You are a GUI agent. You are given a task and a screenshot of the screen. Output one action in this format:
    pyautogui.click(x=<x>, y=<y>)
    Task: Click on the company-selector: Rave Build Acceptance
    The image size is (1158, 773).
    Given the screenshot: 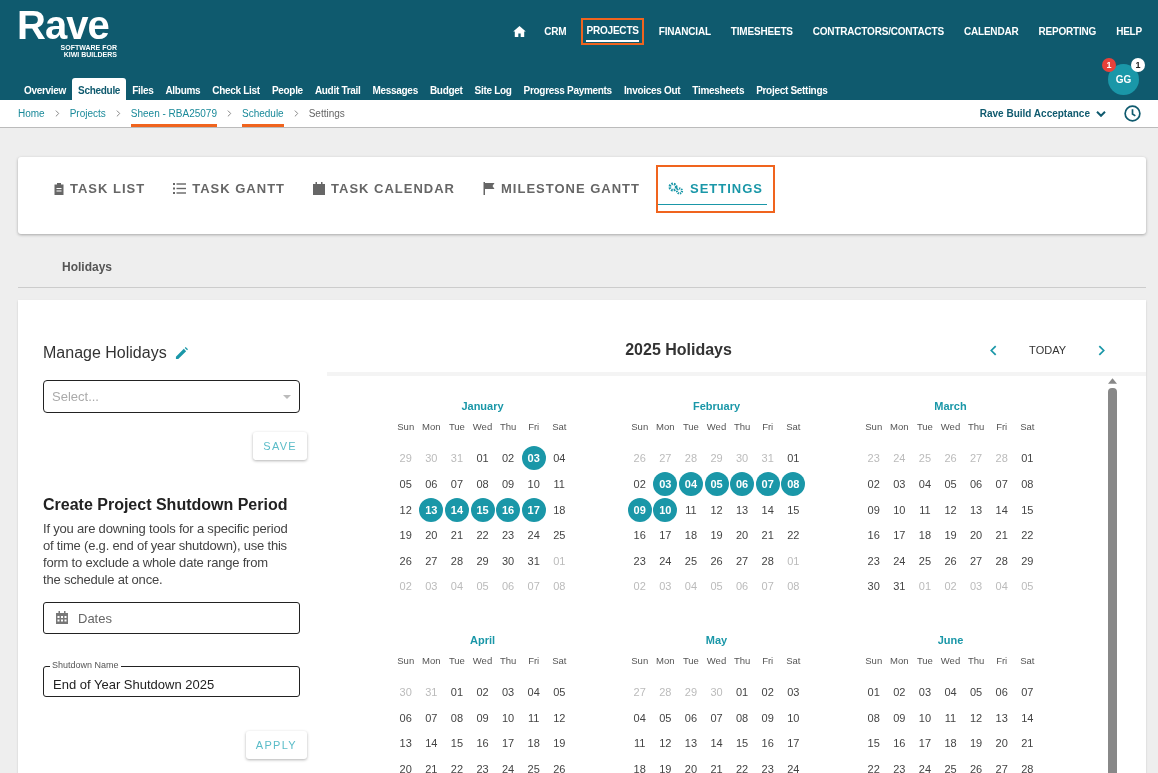 What is the action you would take?
    pyautogui.click(x=1042, y=113)
    